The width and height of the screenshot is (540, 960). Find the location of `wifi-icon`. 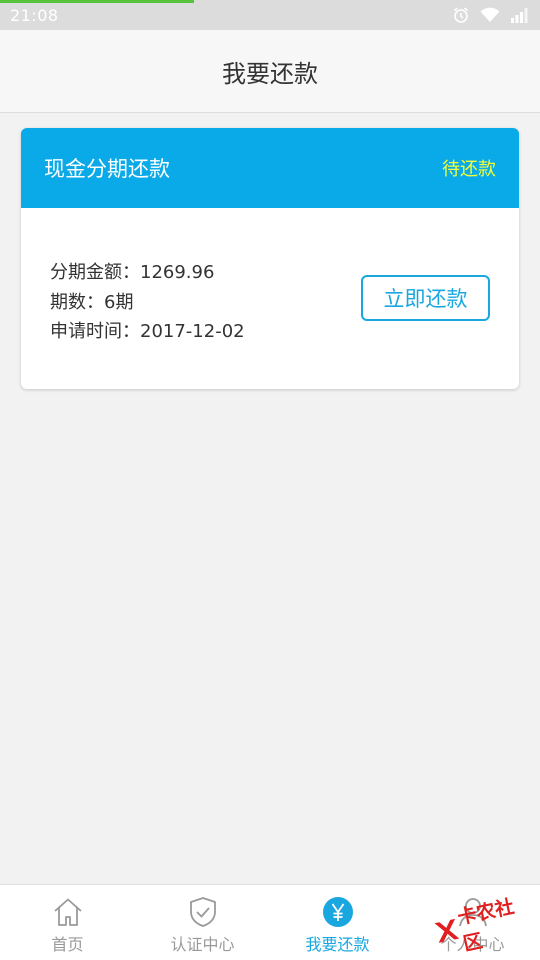

wifi-icon is located at coordinates (490, 15).